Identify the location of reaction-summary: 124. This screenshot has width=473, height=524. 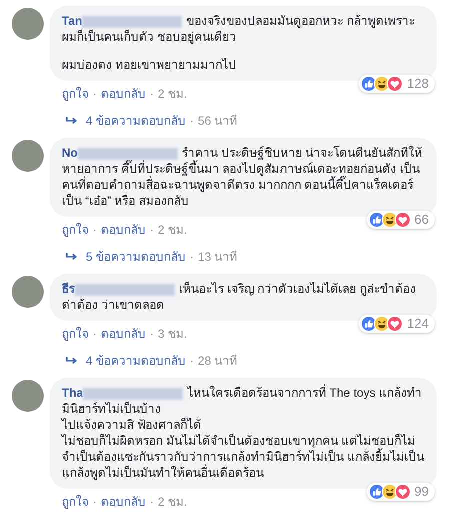
(397, 324).